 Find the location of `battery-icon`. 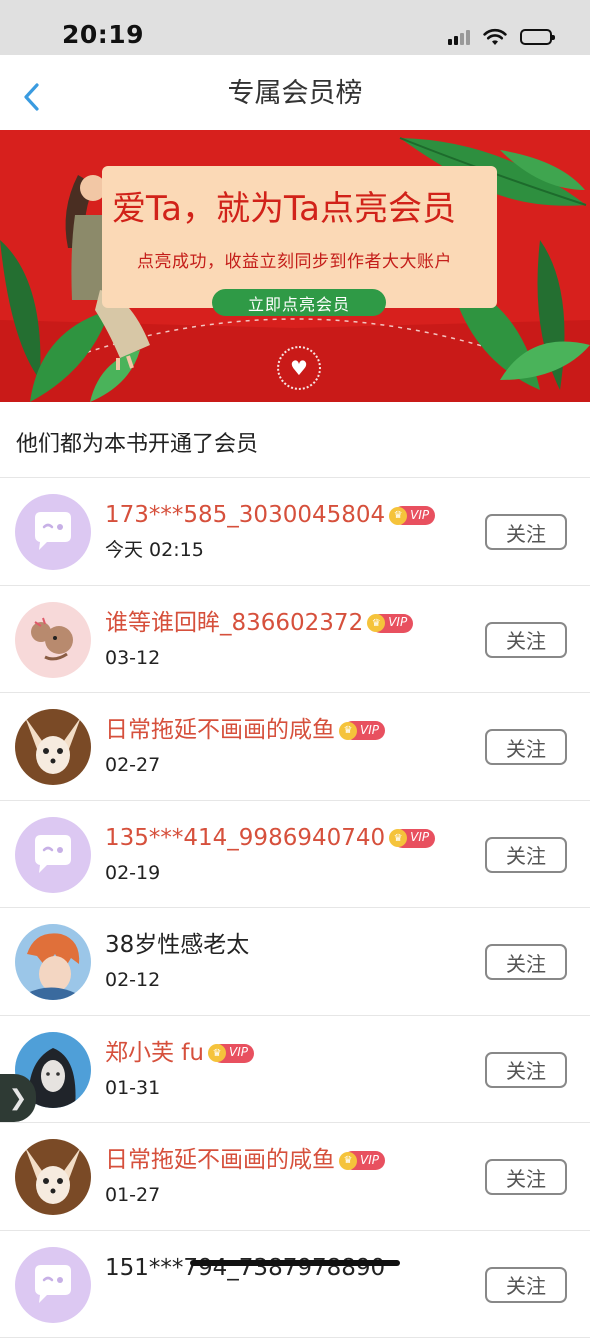

battery-icon is located at coordinates (536, 37).